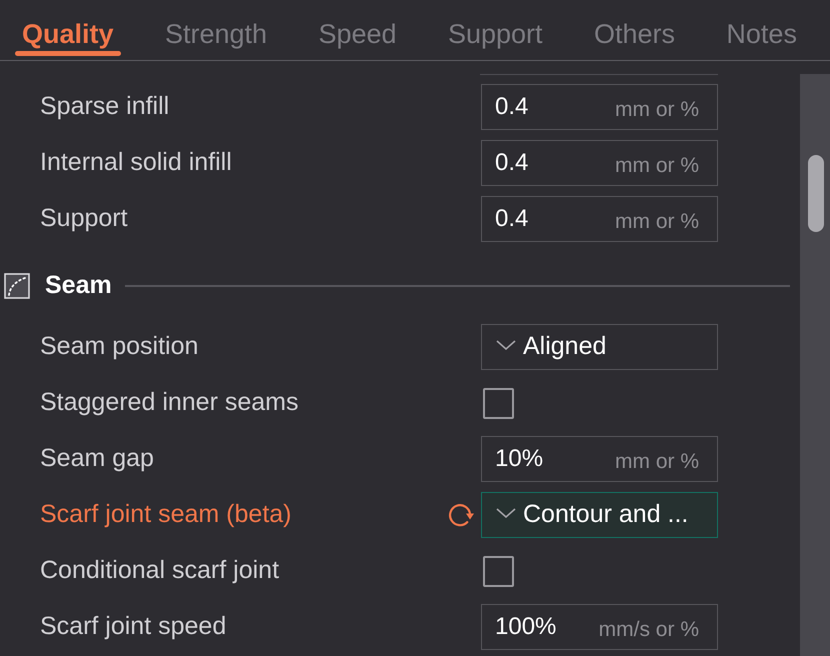 This screenshot has height=656, width=830. What do you see at coordinates (78, 286) in the screenshot?
I see `section-title: Seam` at bounding box center [78, 286].